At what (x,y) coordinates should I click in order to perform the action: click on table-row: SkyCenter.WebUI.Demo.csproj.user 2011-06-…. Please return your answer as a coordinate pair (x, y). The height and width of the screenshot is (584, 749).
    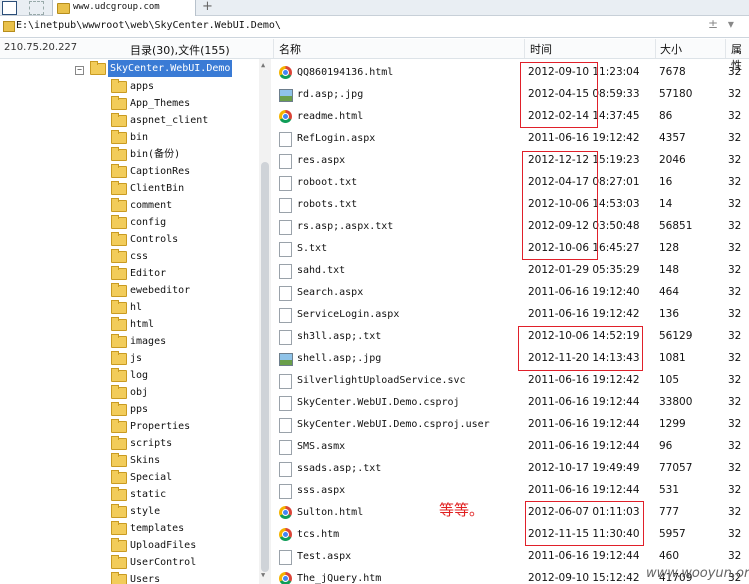
    Looking at the image, I should click on (511, 425).